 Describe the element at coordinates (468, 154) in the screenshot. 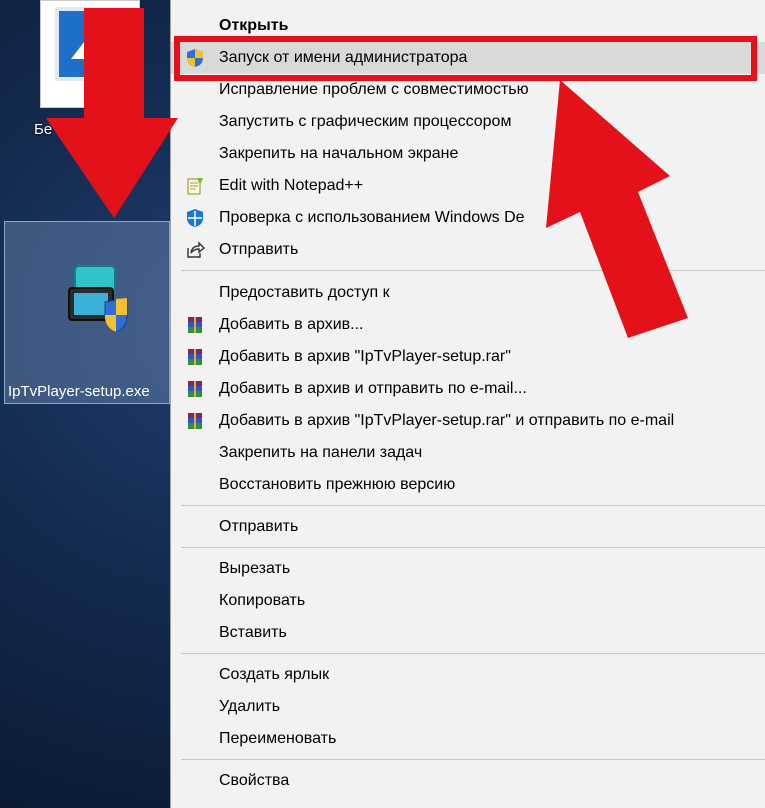

I see `menu-item-pin-to-start: Закрепить на начальном экране` at that location.